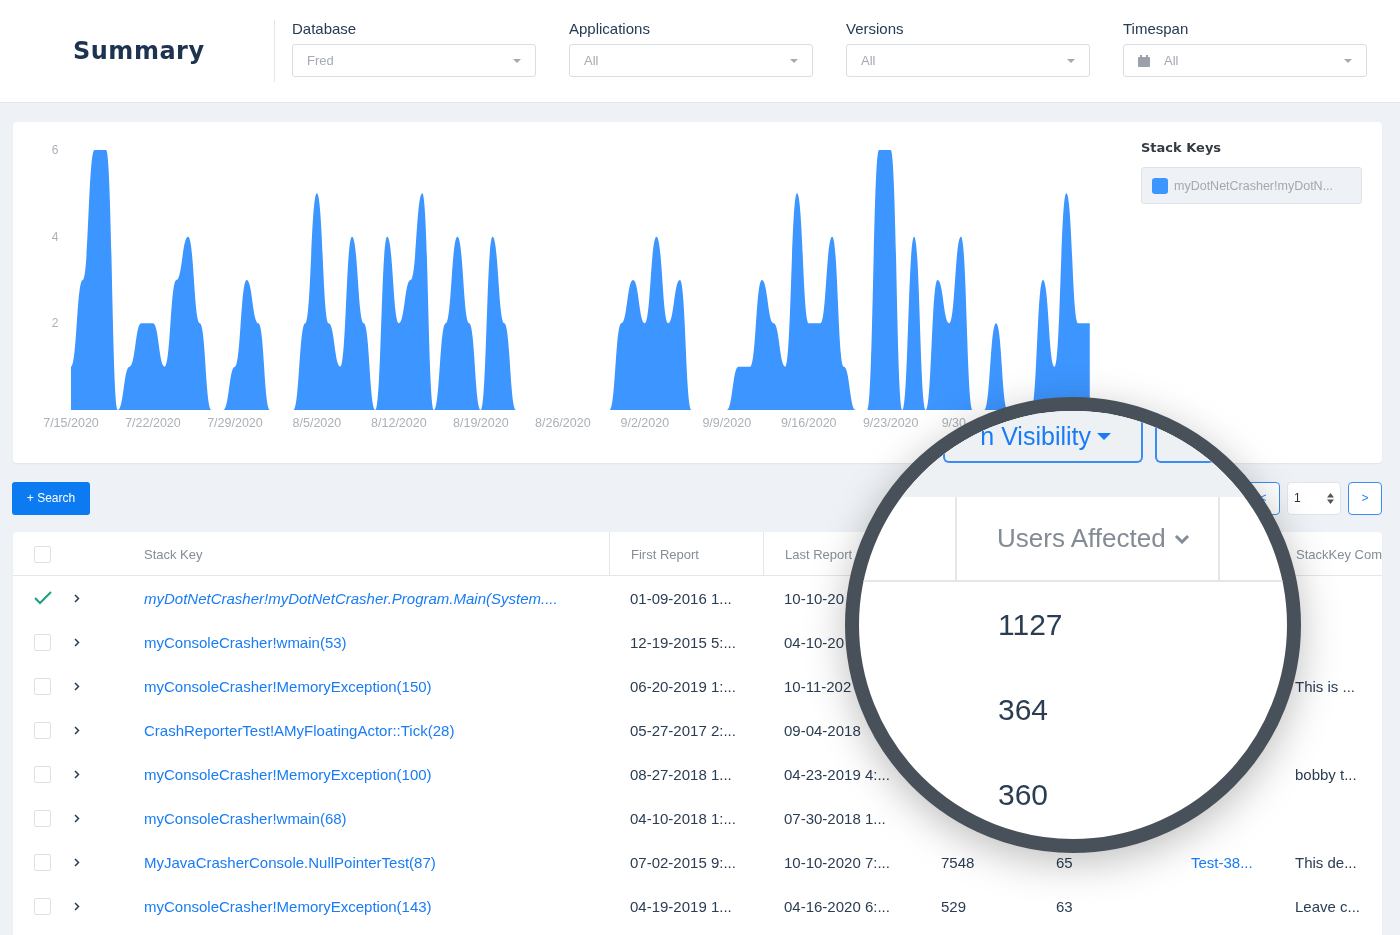 The height and width of the screenshot is (935, 1400). I want to click on calendar-icon, so click(1144, 60).